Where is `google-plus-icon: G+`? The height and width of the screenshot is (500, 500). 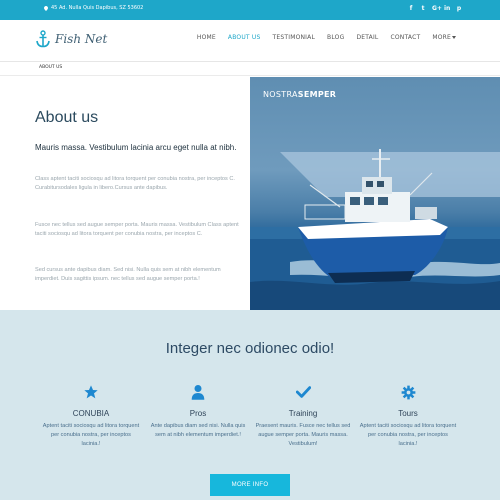 google-plus-icon: G+ is located at coordinates (437, 8).